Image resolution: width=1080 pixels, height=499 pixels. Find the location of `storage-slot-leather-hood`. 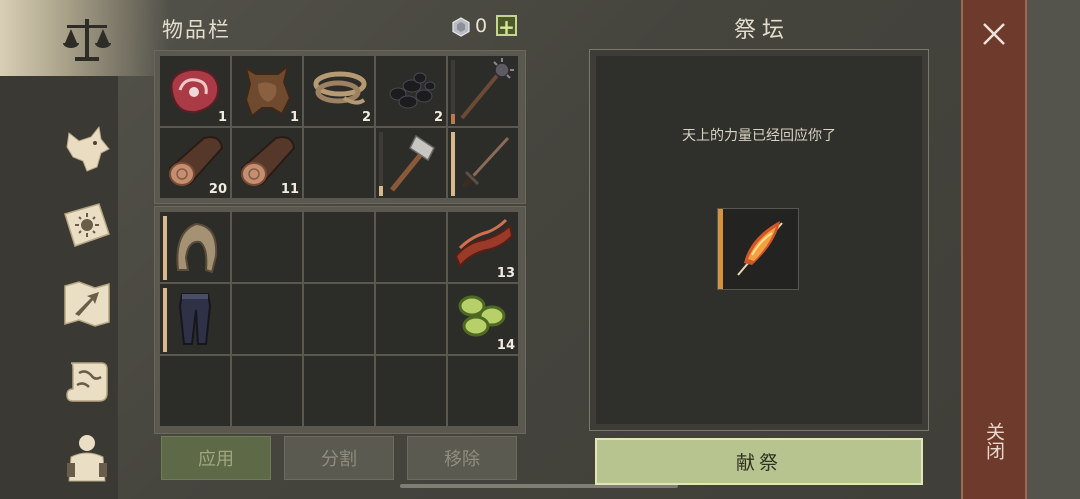

storage-slot-leather-hood is located at coordinates (195, 247).